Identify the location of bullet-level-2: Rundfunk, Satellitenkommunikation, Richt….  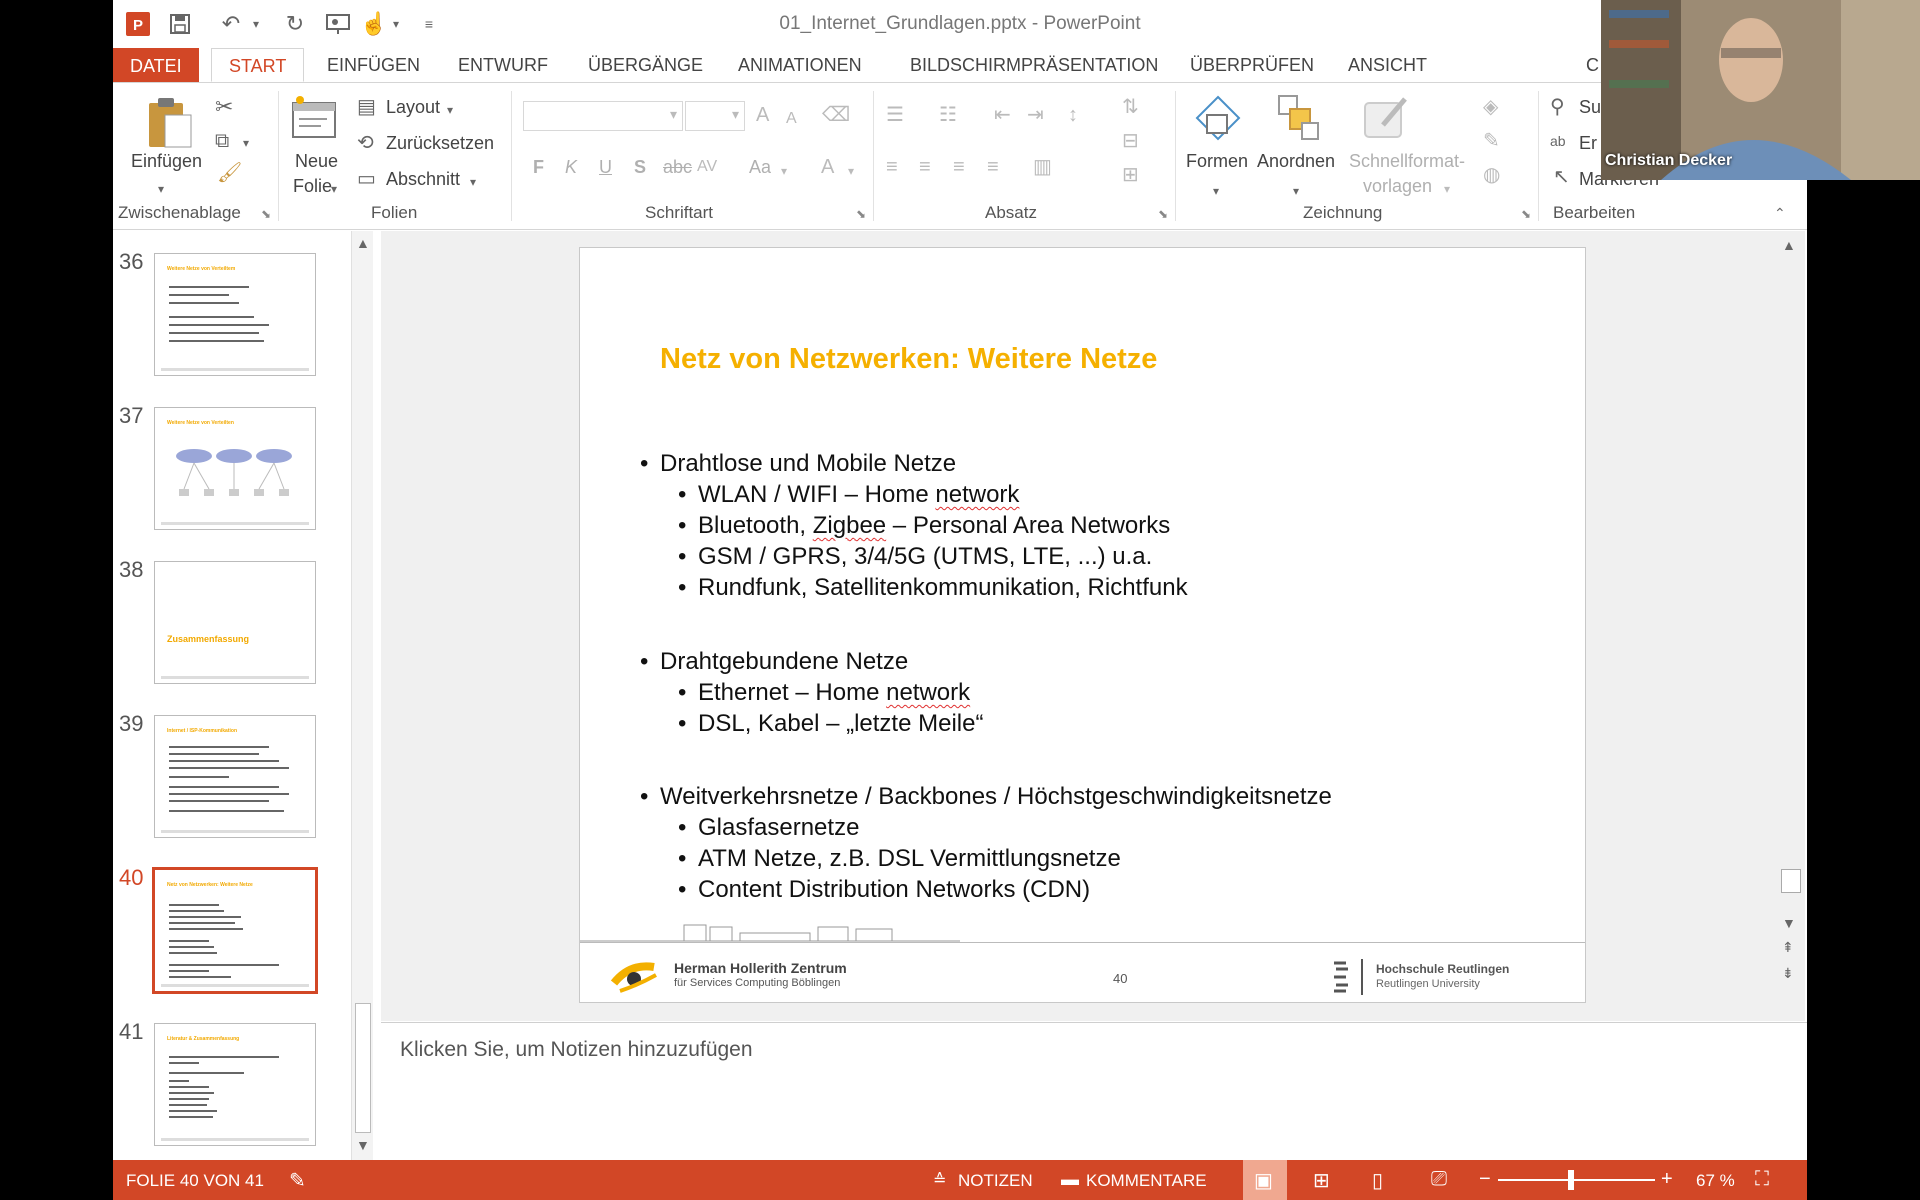
(933, 588).